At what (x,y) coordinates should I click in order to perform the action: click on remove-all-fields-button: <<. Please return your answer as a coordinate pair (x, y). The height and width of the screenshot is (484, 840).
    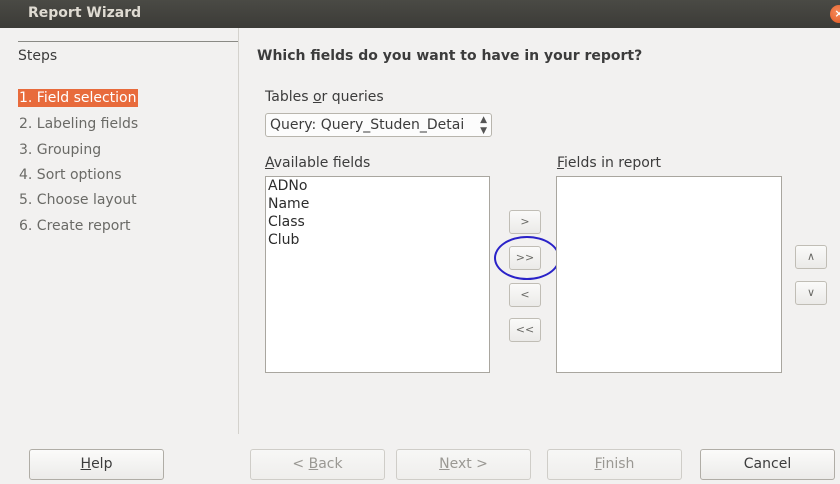
    Looking at the image, I should click on (525, 330).